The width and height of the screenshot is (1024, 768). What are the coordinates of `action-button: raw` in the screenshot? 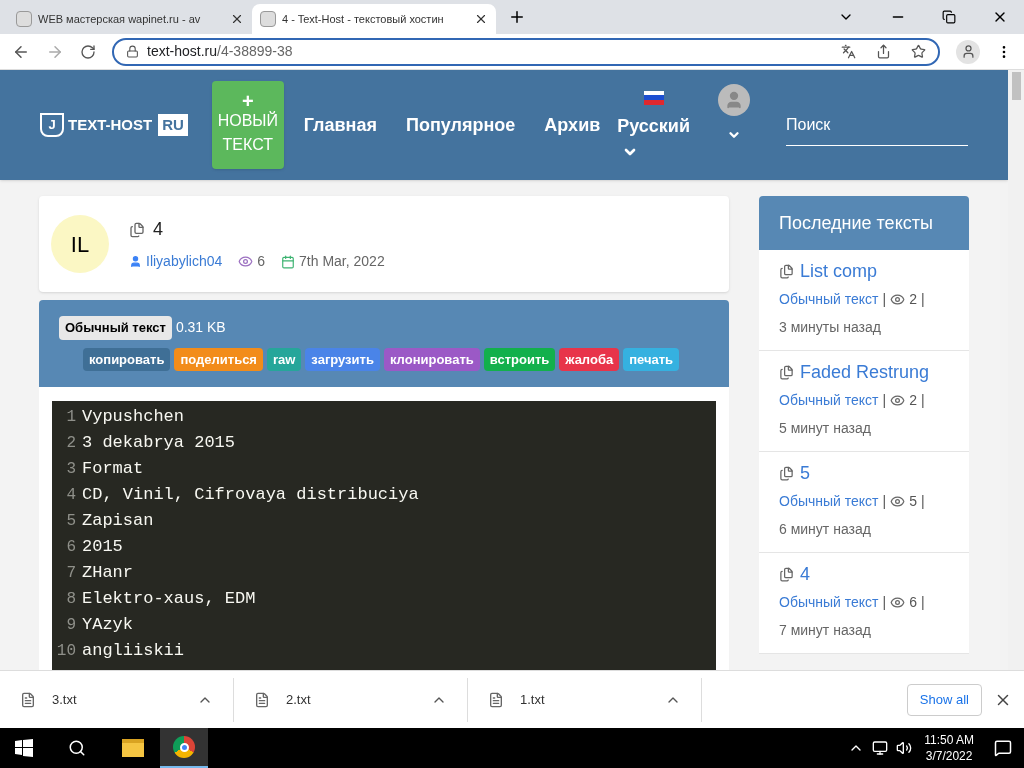 It's located at (284, 359).